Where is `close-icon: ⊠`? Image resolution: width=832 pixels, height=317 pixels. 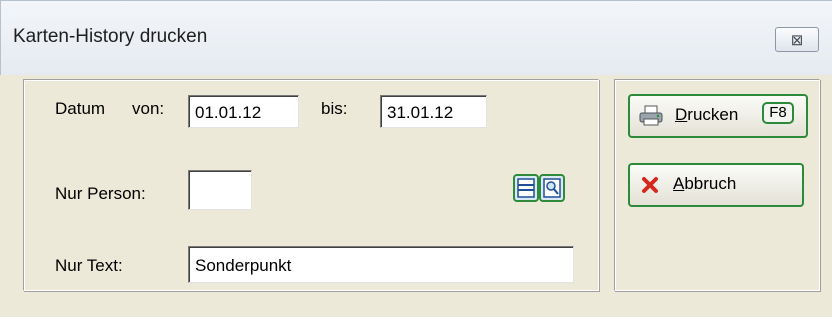 close-icon: ⊠ is located at coordinates (797, 40).